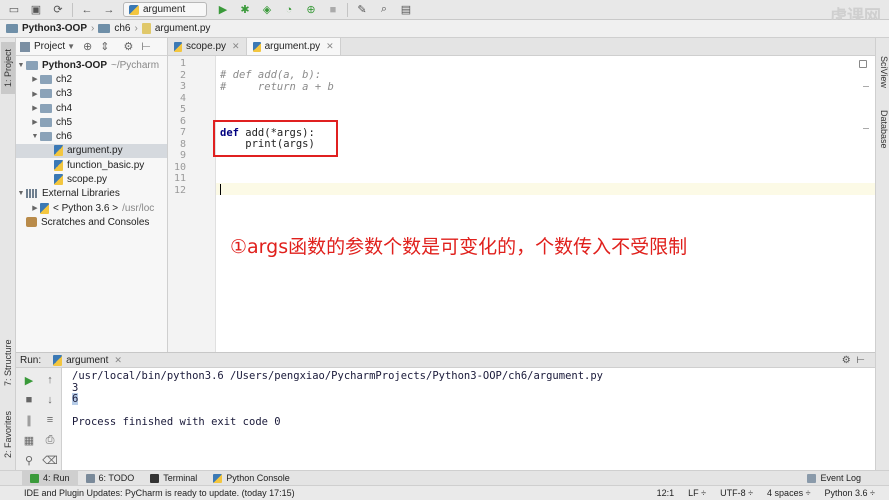 This screenshot has width=889, height=500. Describe the element at coordinates (91, 65) in the screenshot. I see `tree-item-root: ▼ Python3-OOP ~/Pycharm` at that location.